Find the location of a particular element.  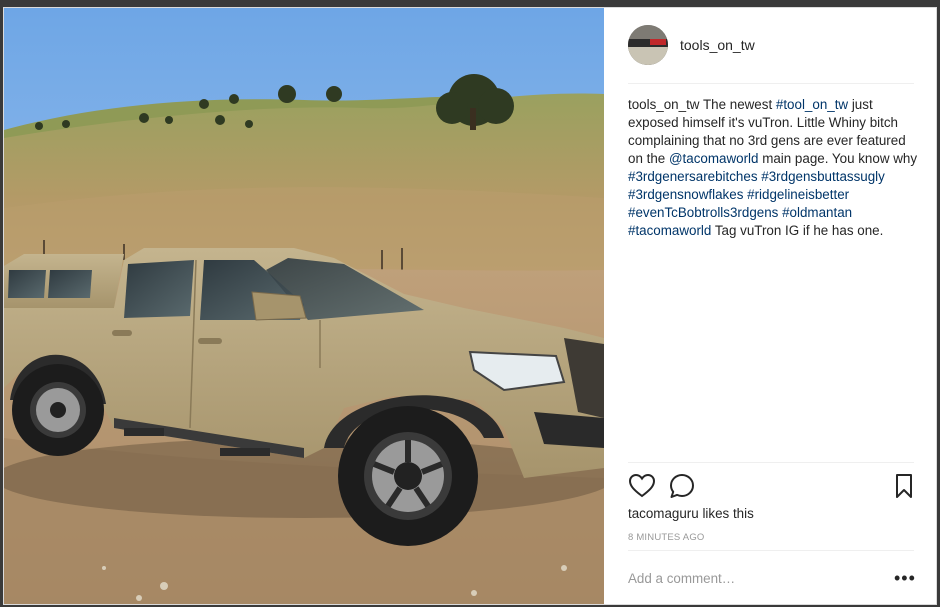

likes-text: tacomaguru likes this is located at coordinates (691, 513).